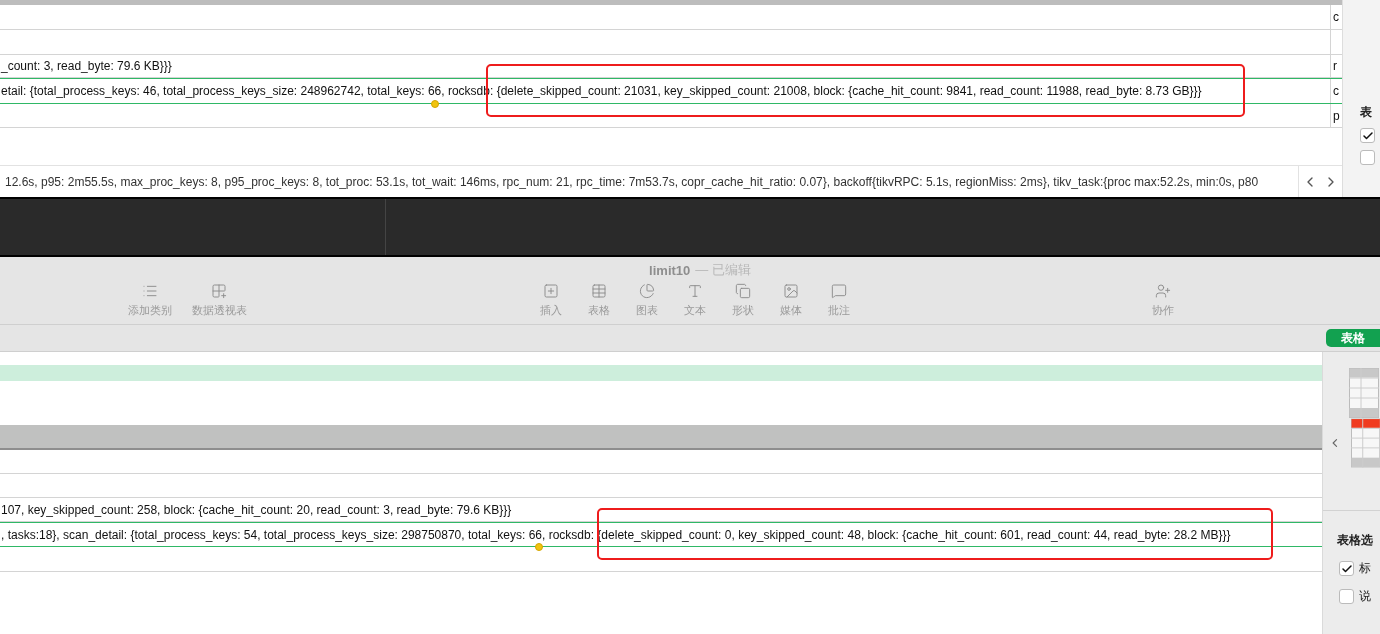 This screenshot has height=634, width=1380. Describe the element at coordinates (1353, 338) in the screenshot. I see `format-tab: 表格` at that location.